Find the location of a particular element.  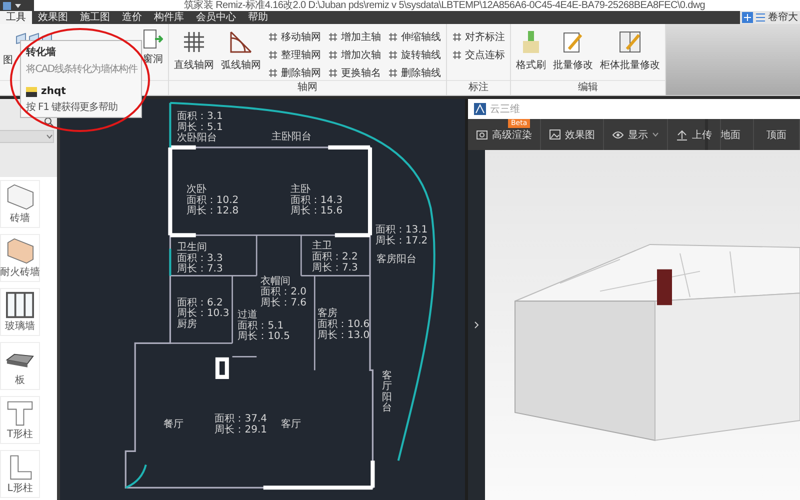

ribbon-button: 增加次轴 is located at coordinates (354, 54).